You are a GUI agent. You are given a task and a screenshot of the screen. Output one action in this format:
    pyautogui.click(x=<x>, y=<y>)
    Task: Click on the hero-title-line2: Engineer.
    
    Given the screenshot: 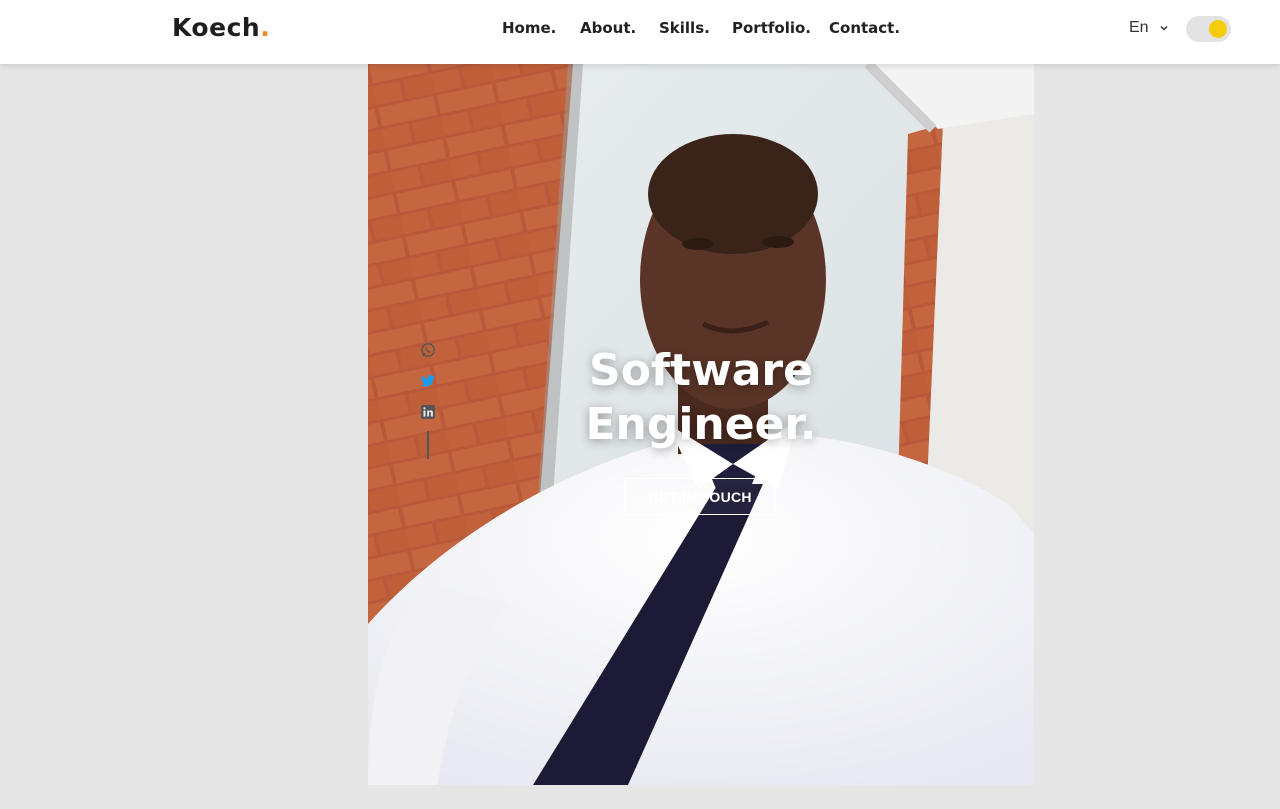 What is the action you would take?
    pyautogui.click(x=701, y=424)
    